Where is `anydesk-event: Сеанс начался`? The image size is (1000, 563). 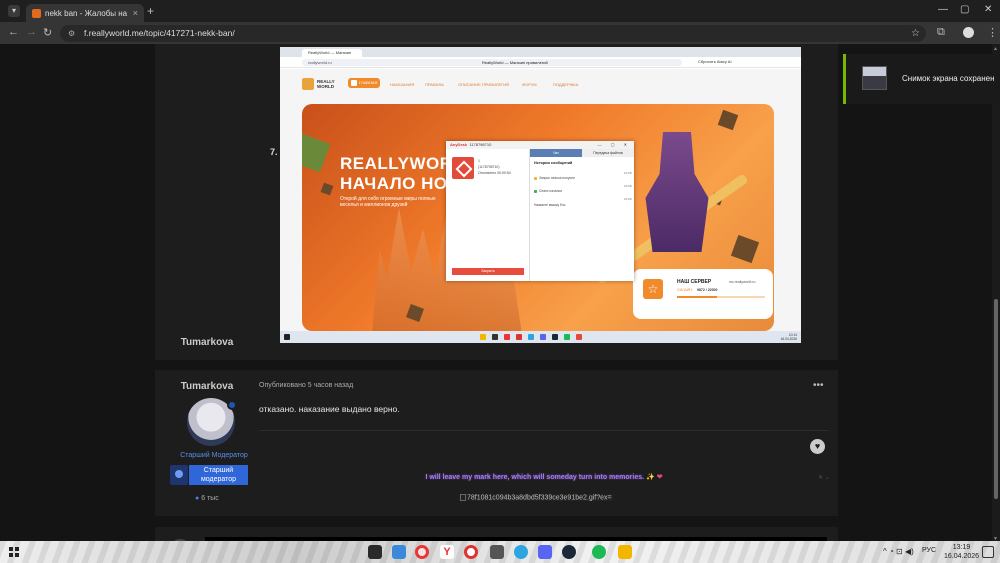
anydesk-event: Сеанс начался is located at coordinates (548, 191).